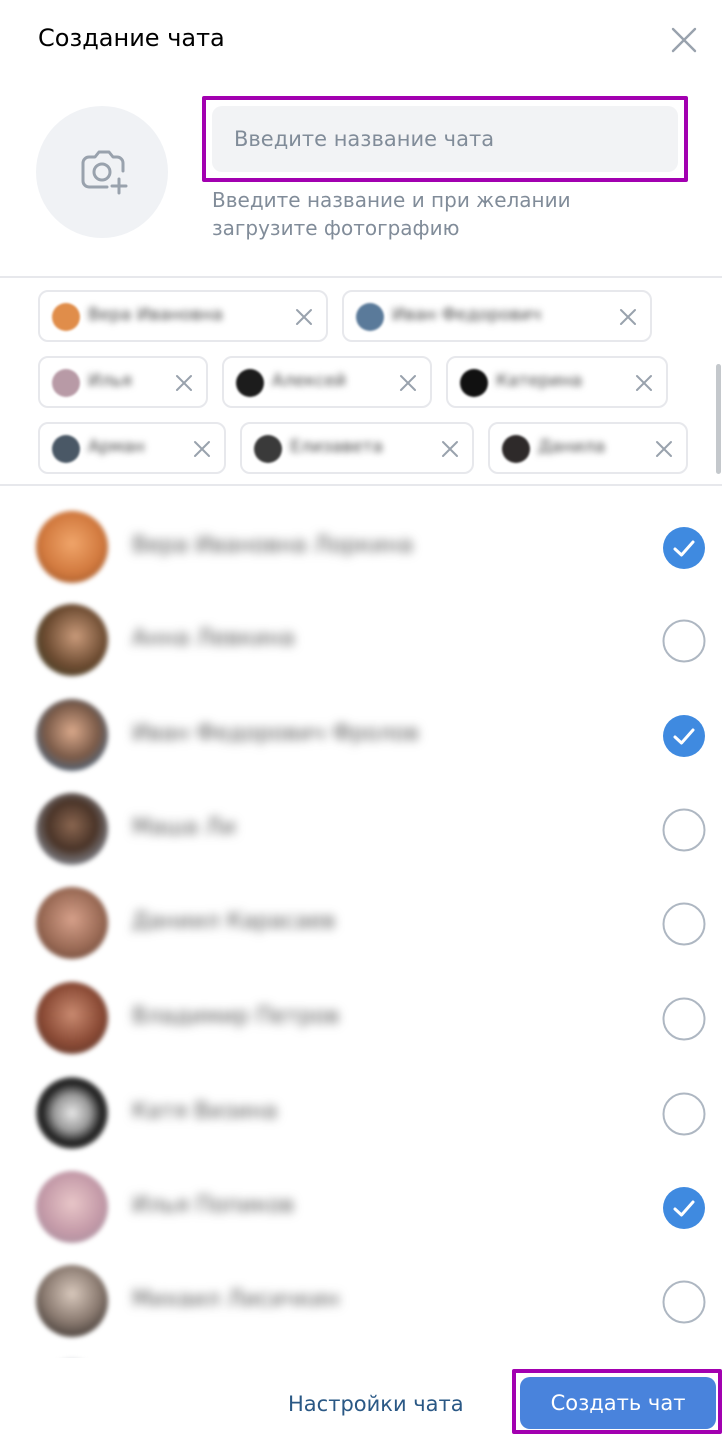 The image size is (722, 1434). I want to click on contact-name: Михаил Лисичкин, so click(236, 1299).